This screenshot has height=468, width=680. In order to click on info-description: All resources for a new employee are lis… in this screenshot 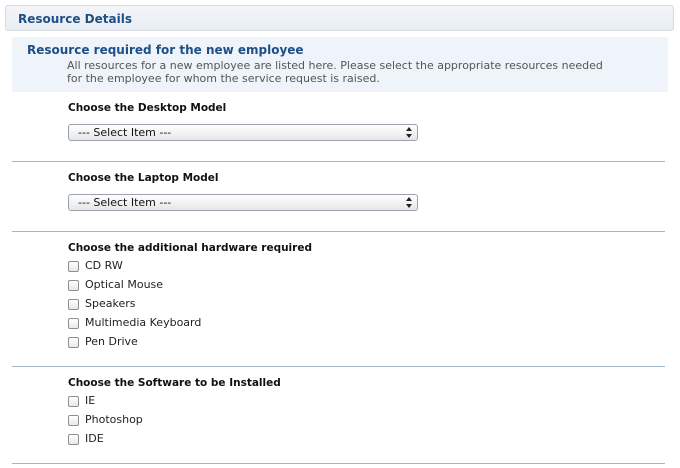, I will do `click(357, 72)`.